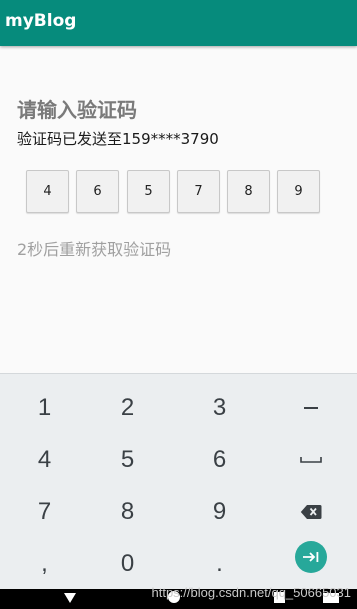 The width and height of the screenshot is (357, 609). What do you see at coordinates (127, 564) in the screenshot?
I see `key-0: 0` at bounding box center [127, 564].